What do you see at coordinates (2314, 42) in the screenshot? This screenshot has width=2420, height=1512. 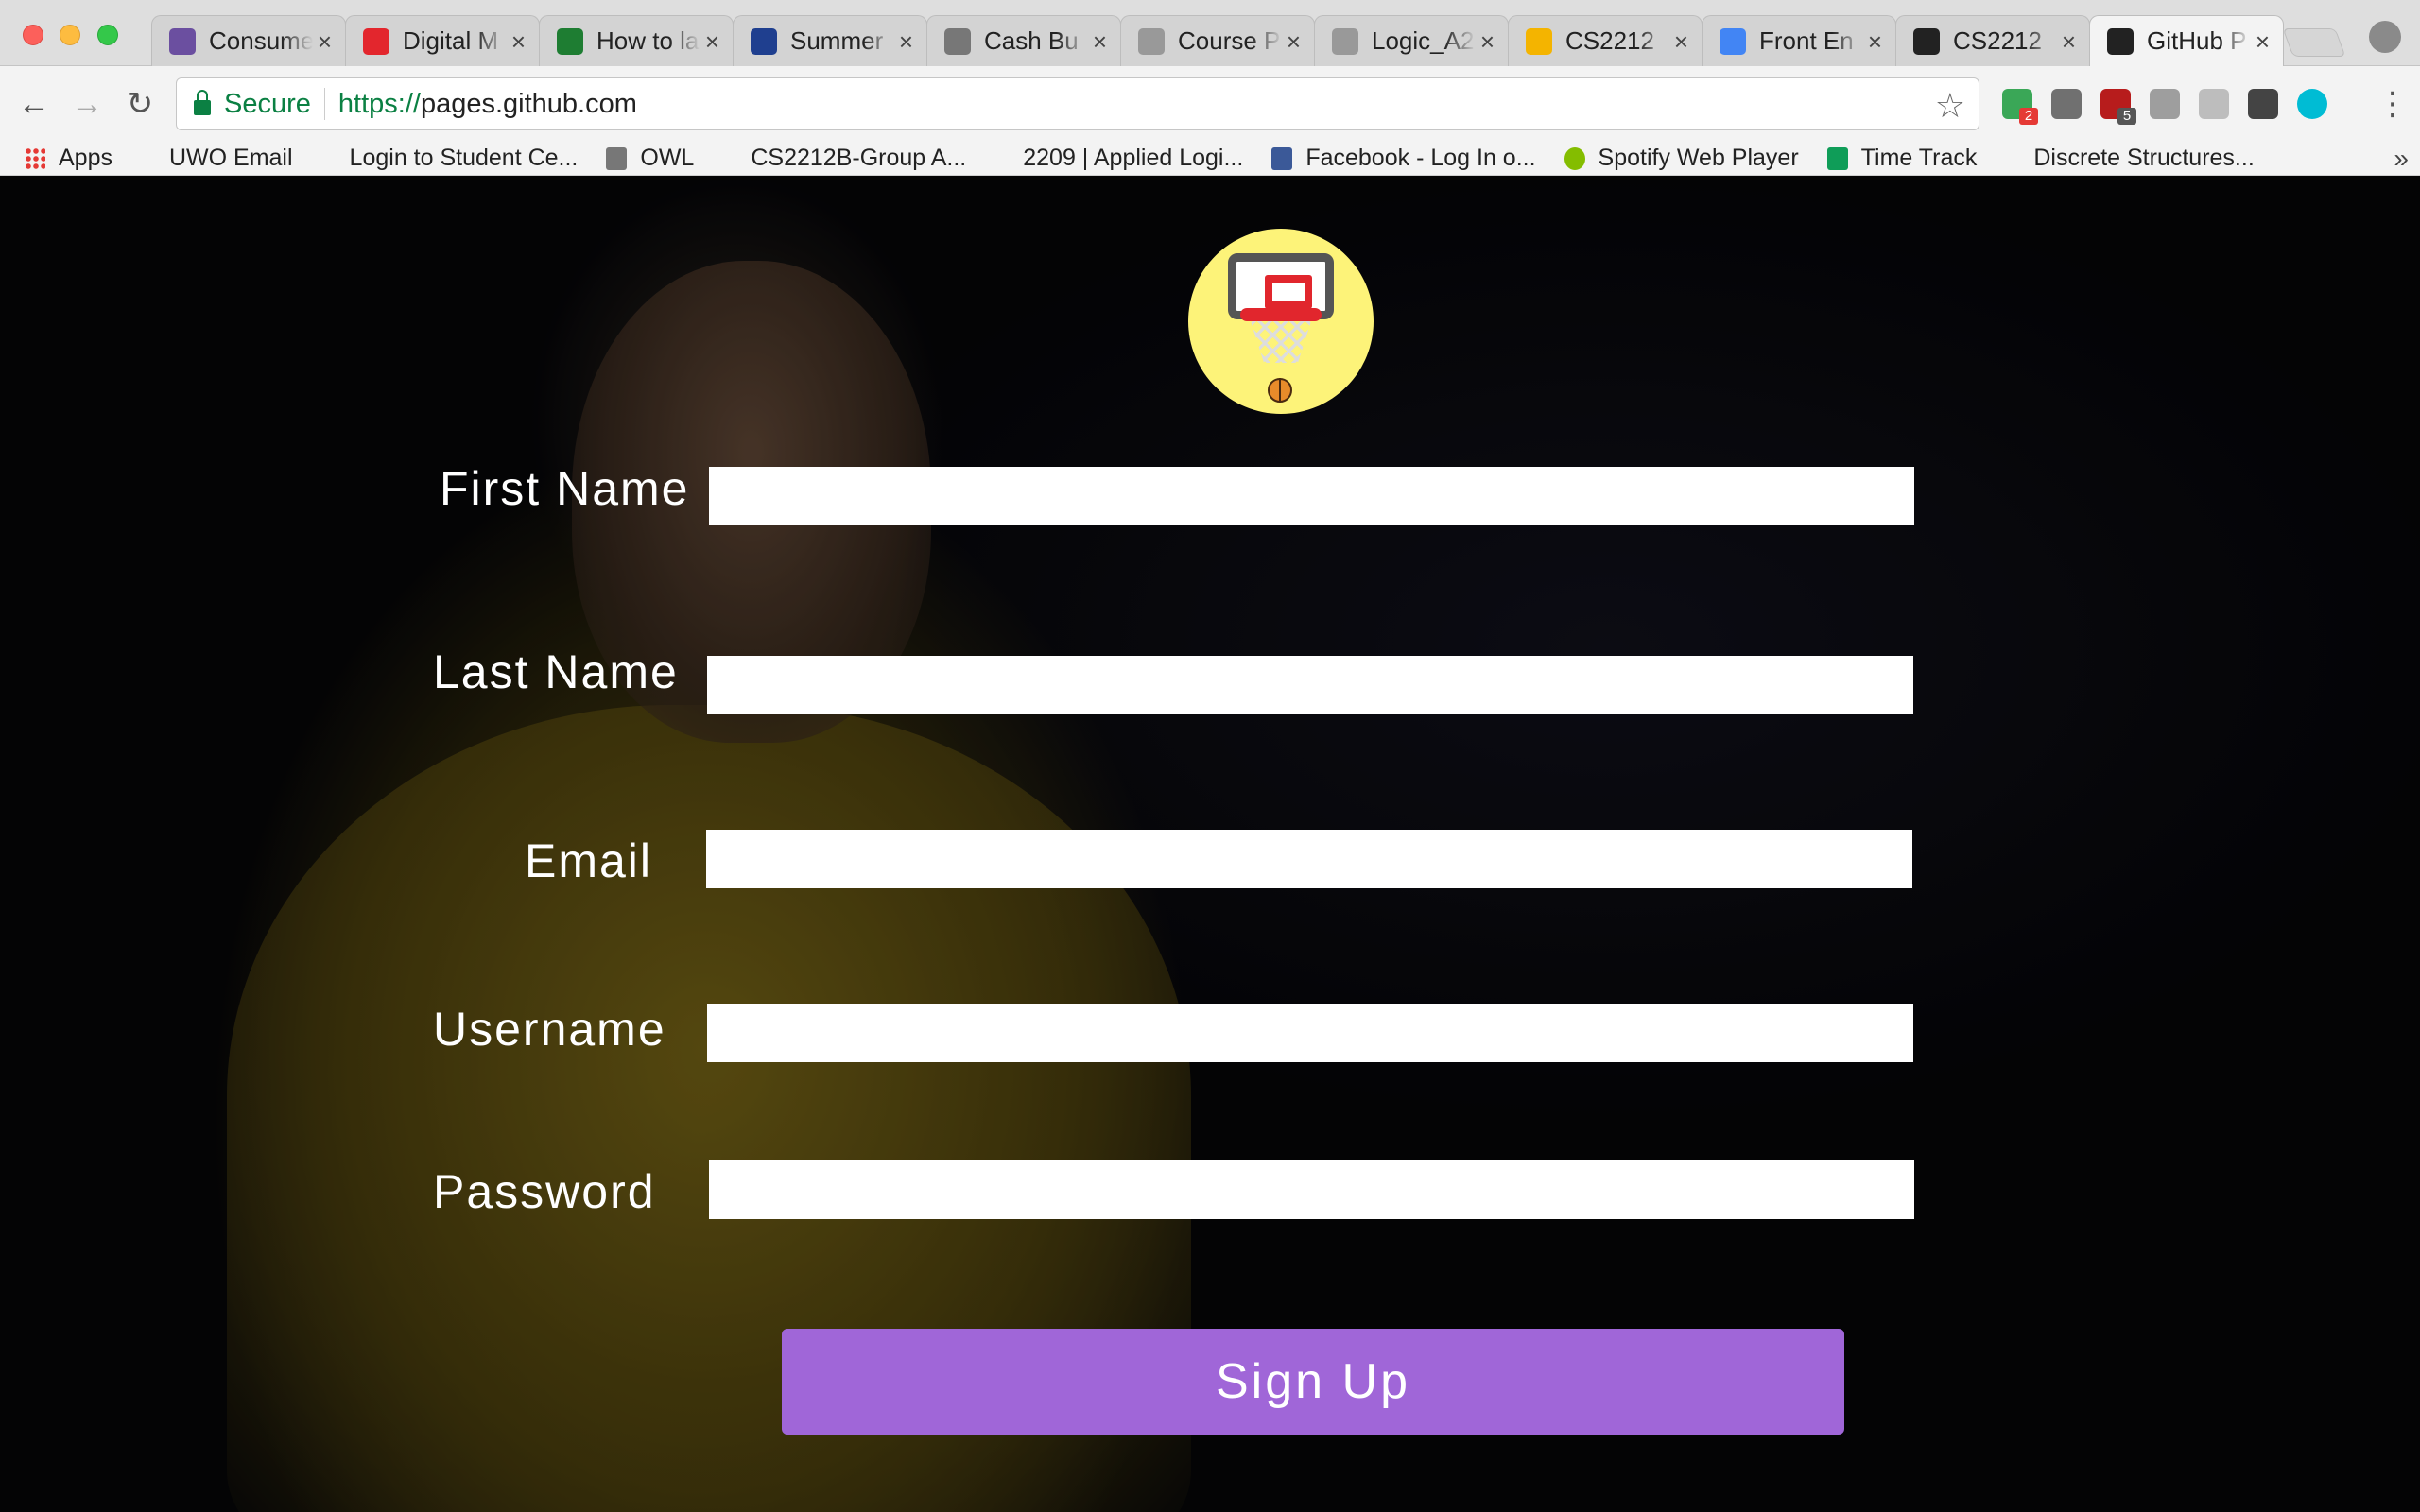 I see `new-tab-button` at bounding box center [2314, 42].